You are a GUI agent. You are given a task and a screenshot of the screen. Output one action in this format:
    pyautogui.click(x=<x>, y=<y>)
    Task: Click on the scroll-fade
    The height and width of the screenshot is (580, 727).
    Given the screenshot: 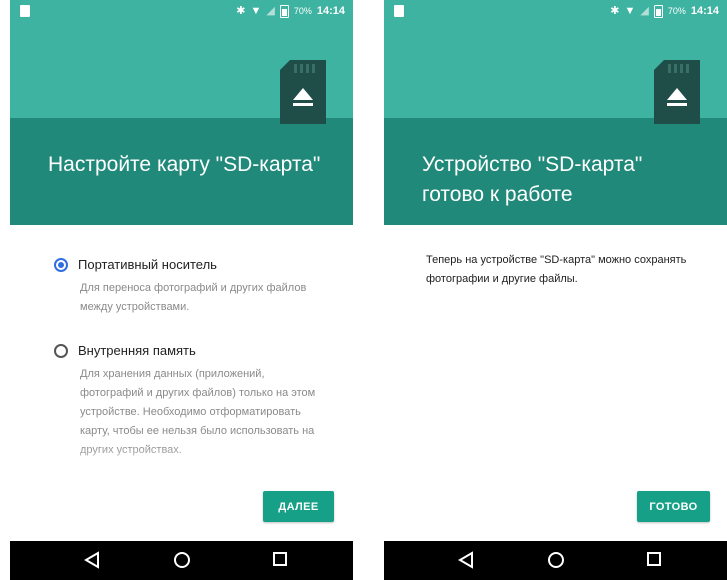 What is the action you would take?
    pyautogui.click(x=181, y=460)
    